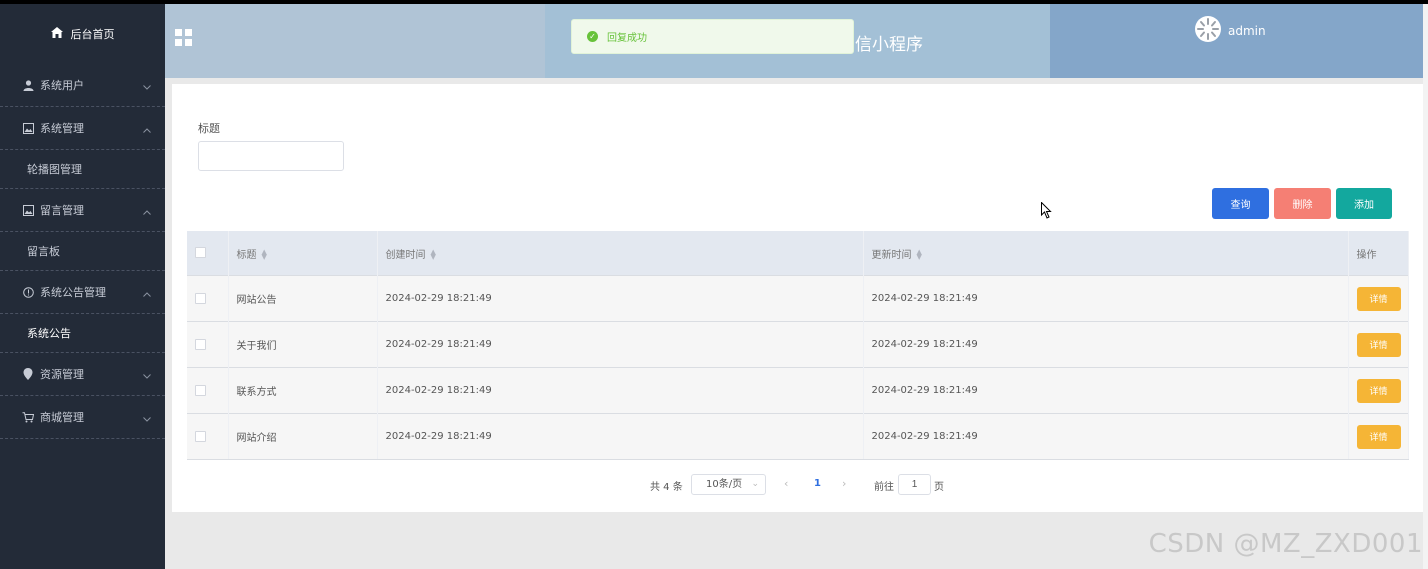  What do you see at coordinates (28, 292) in the screenshot?
I see `info-circle-icon` at bounding box center [28, 292].